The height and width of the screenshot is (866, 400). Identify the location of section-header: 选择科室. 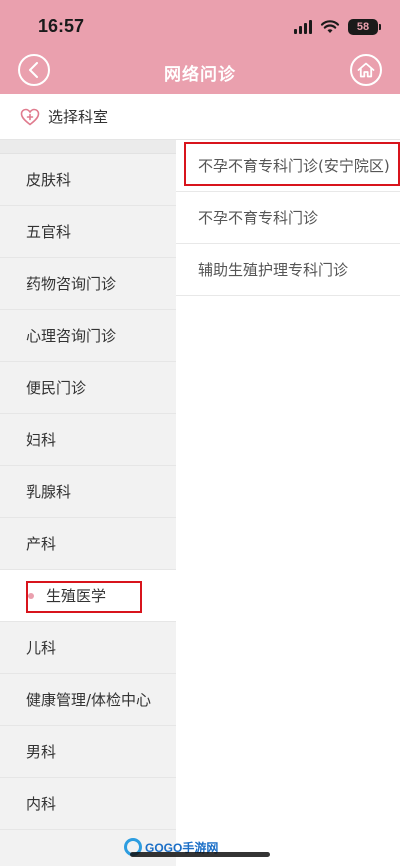
(200, 117).